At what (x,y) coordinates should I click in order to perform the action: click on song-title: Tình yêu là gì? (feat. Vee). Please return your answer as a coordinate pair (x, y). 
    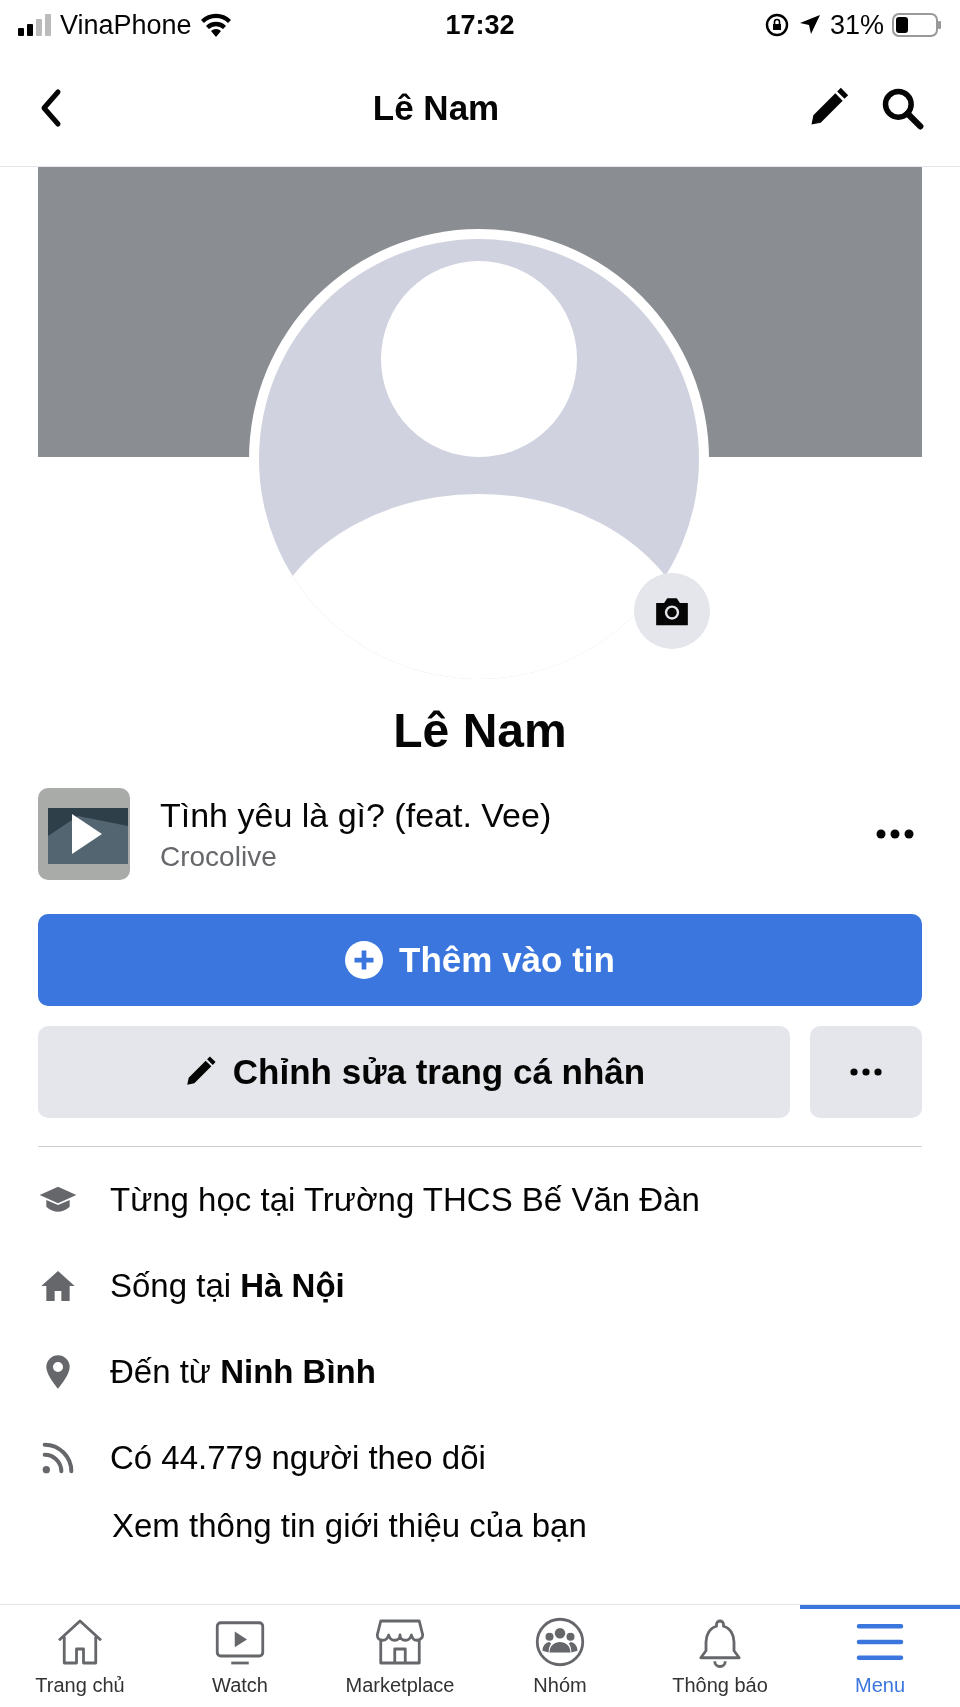
    Looking at the image, I should click on (499, 815).